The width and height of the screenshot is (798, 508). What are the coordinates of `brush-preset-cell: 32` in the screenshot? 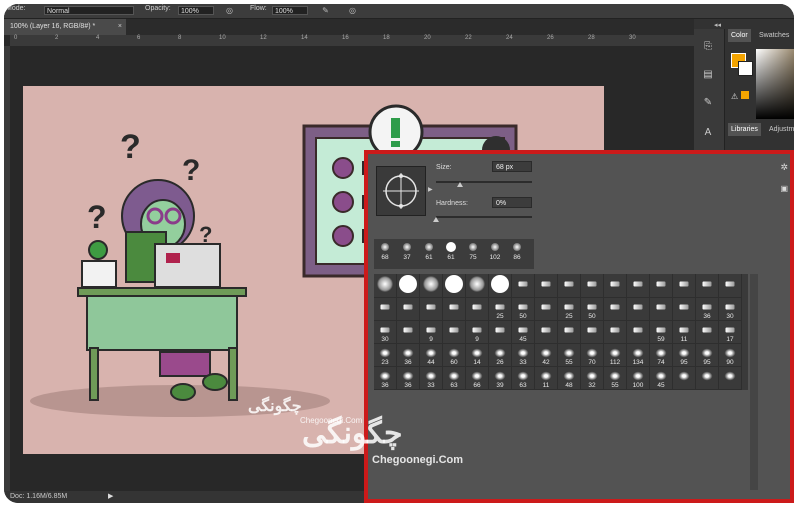 It's located at (592, 378).